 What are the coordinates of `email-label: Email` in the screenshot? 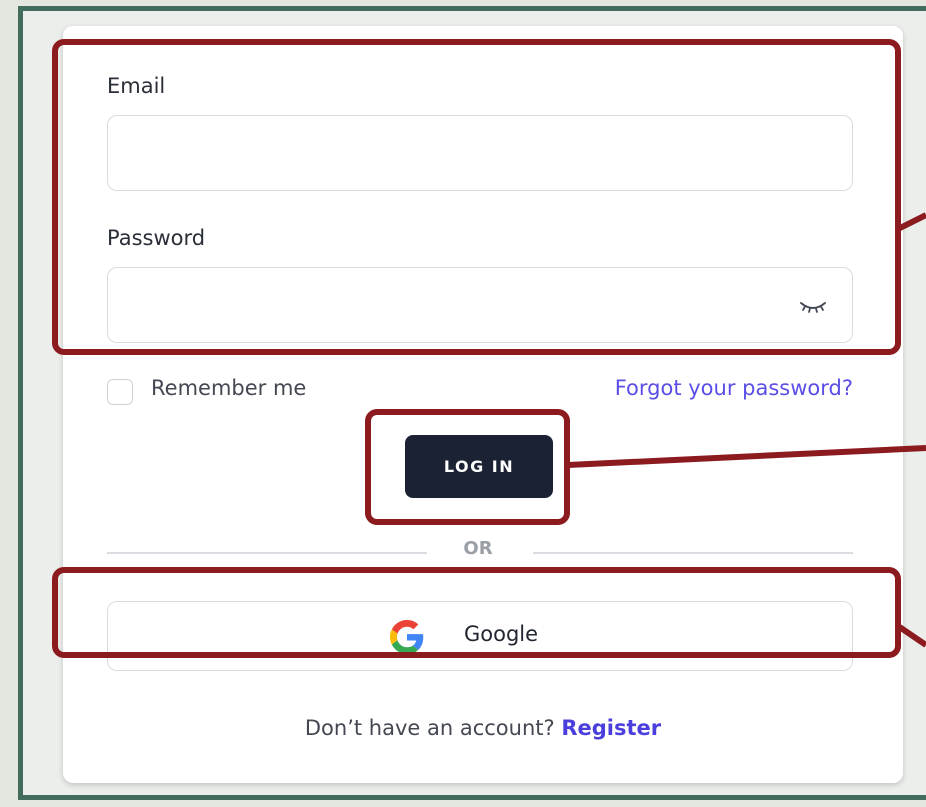 It's located at (136, 86).